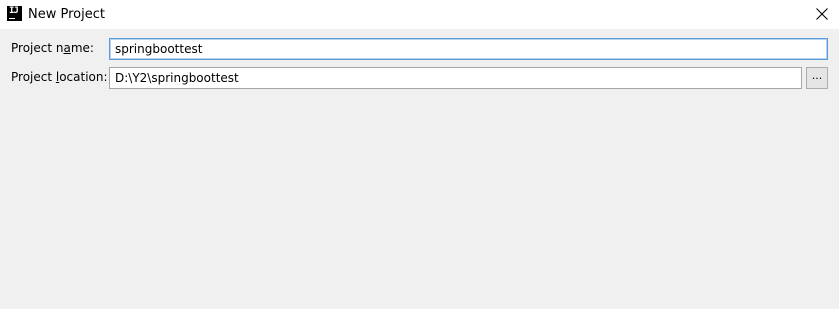 This screenshot has height=309, width=839. What do you see at coordinates (67, 48) in the screenshot?
I see `project-name-label-mnemonic: a` at bounding box center [67, 48].